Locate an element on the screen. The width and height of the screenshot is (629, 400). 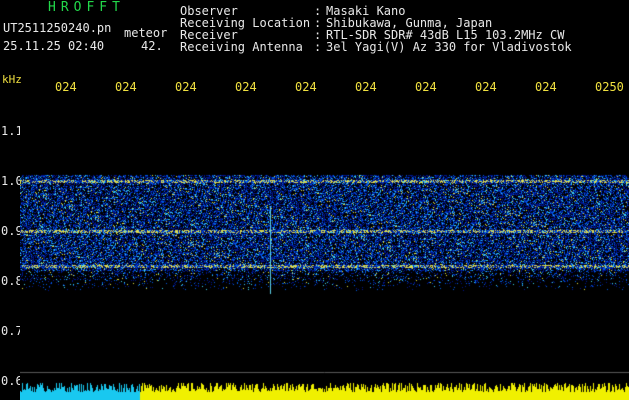
file-type: meteor is located at coordinates (146, 33).